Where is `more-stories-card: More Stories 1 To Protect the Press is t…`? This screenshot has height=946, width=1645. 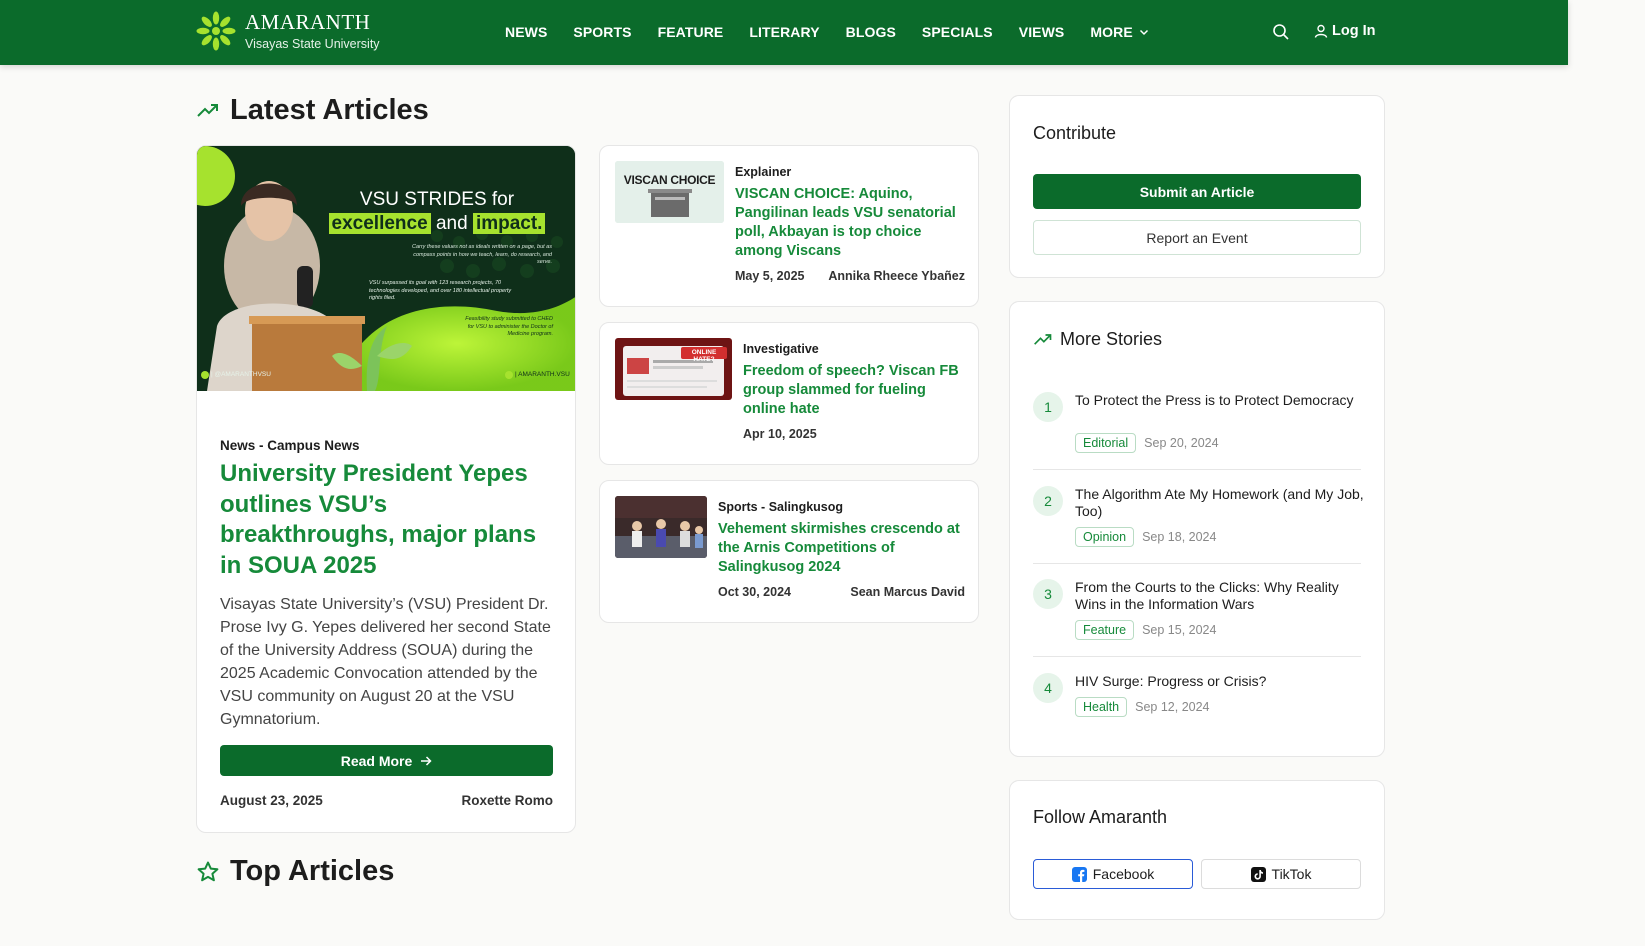
more-stories-card: More Stories 1 To Protect the Press is t… is located at coordinates (1197, 529).